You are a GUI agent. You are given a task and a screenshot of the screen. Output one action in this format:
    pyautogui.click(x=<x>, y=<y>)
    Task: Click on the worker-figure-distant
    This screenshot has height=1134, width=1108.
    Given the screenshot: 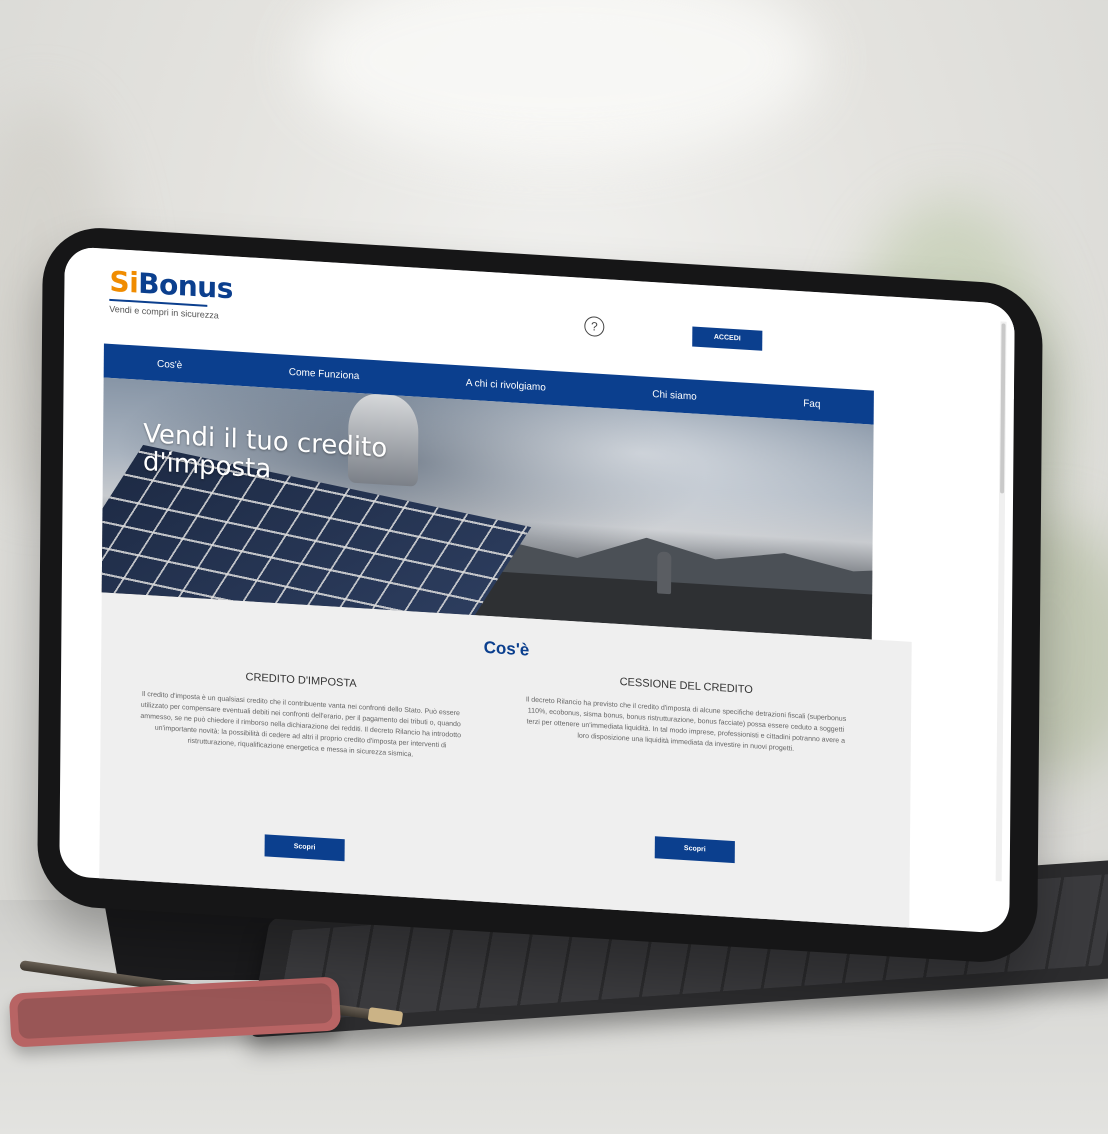 What is the action you would take?
    pyautogui.click(x=664, y=573)
    